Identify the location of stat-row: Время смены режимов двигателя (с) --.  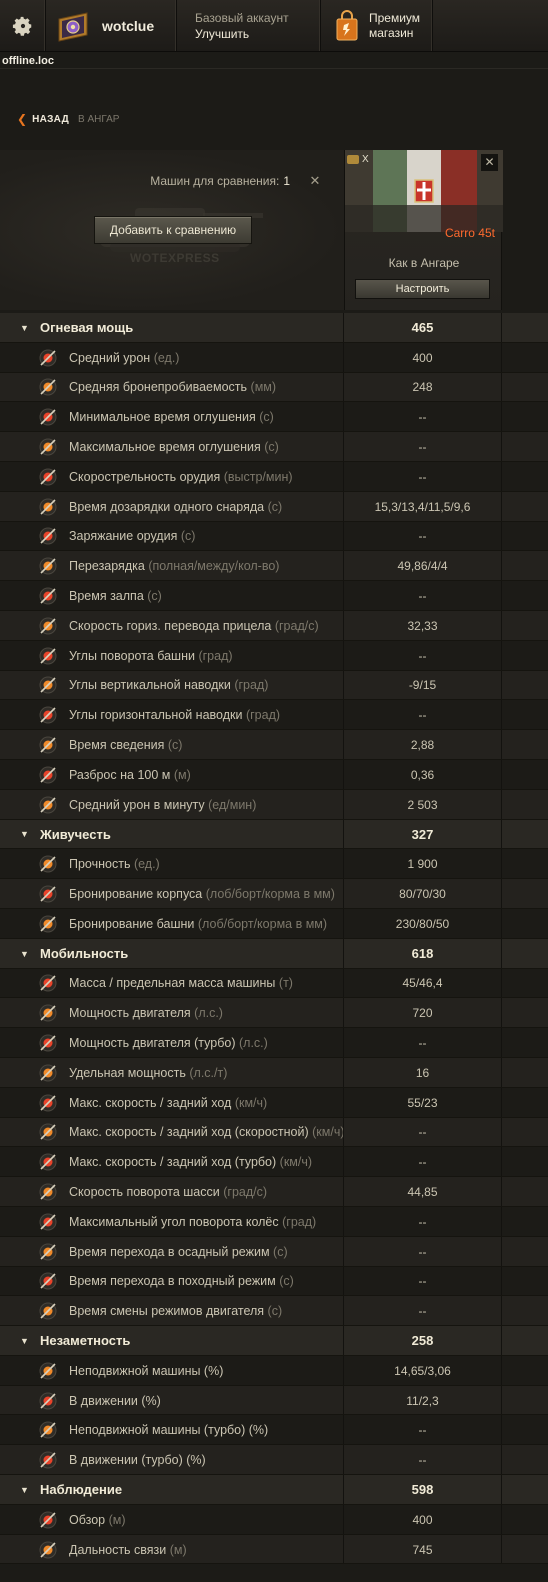
(274, 1311).